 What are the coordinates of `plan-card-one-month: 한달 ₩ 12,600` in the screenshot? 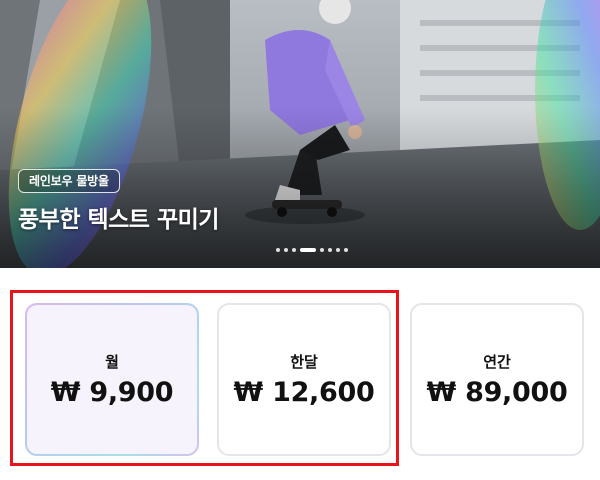 It's located at (304, 379).